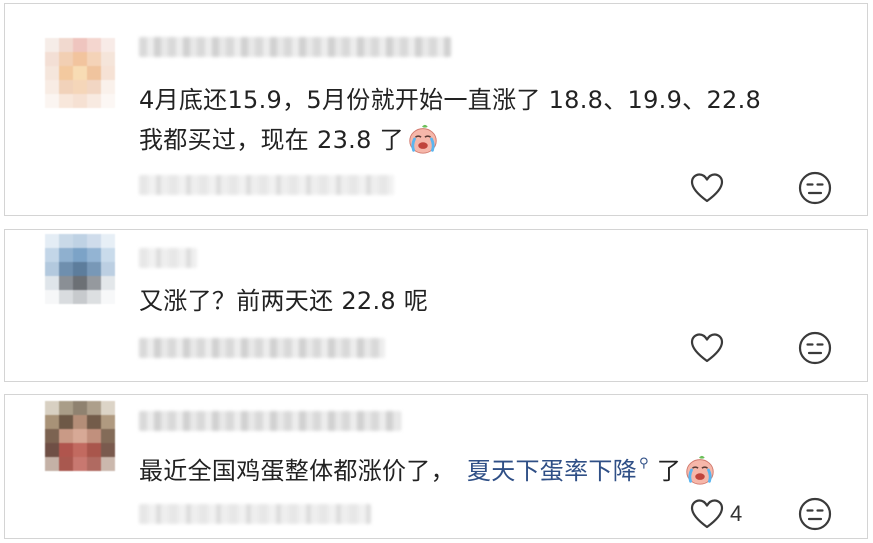  I want to click on comment-text-main: 最近全国鸡蛋整体都涨价了，, so click(297, 471).